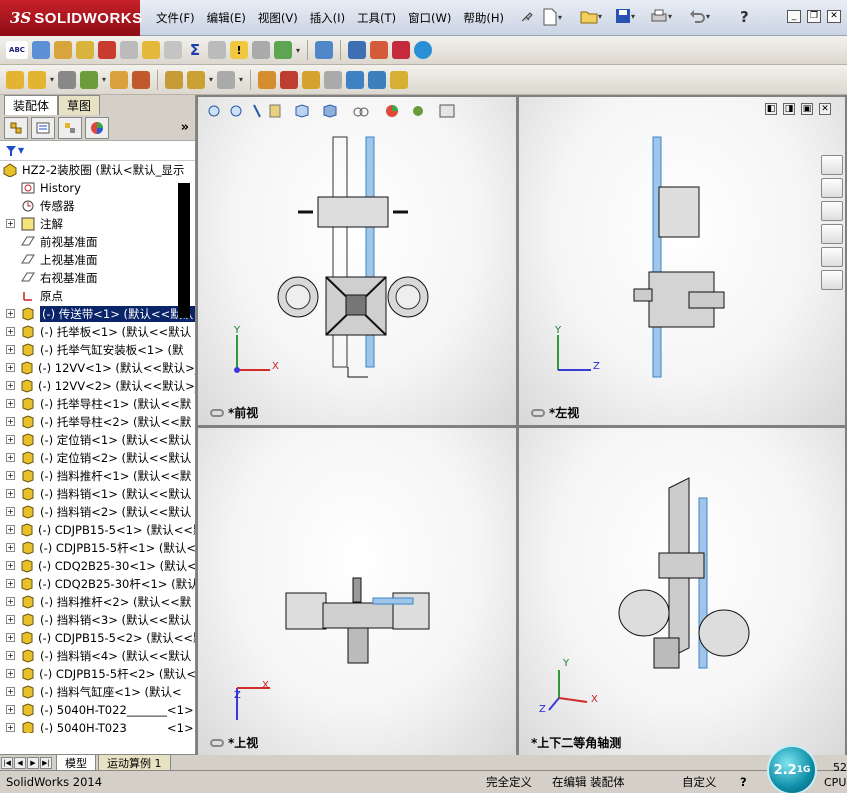  I want to click on menu-help: 帮助(H), so click(483, 18).